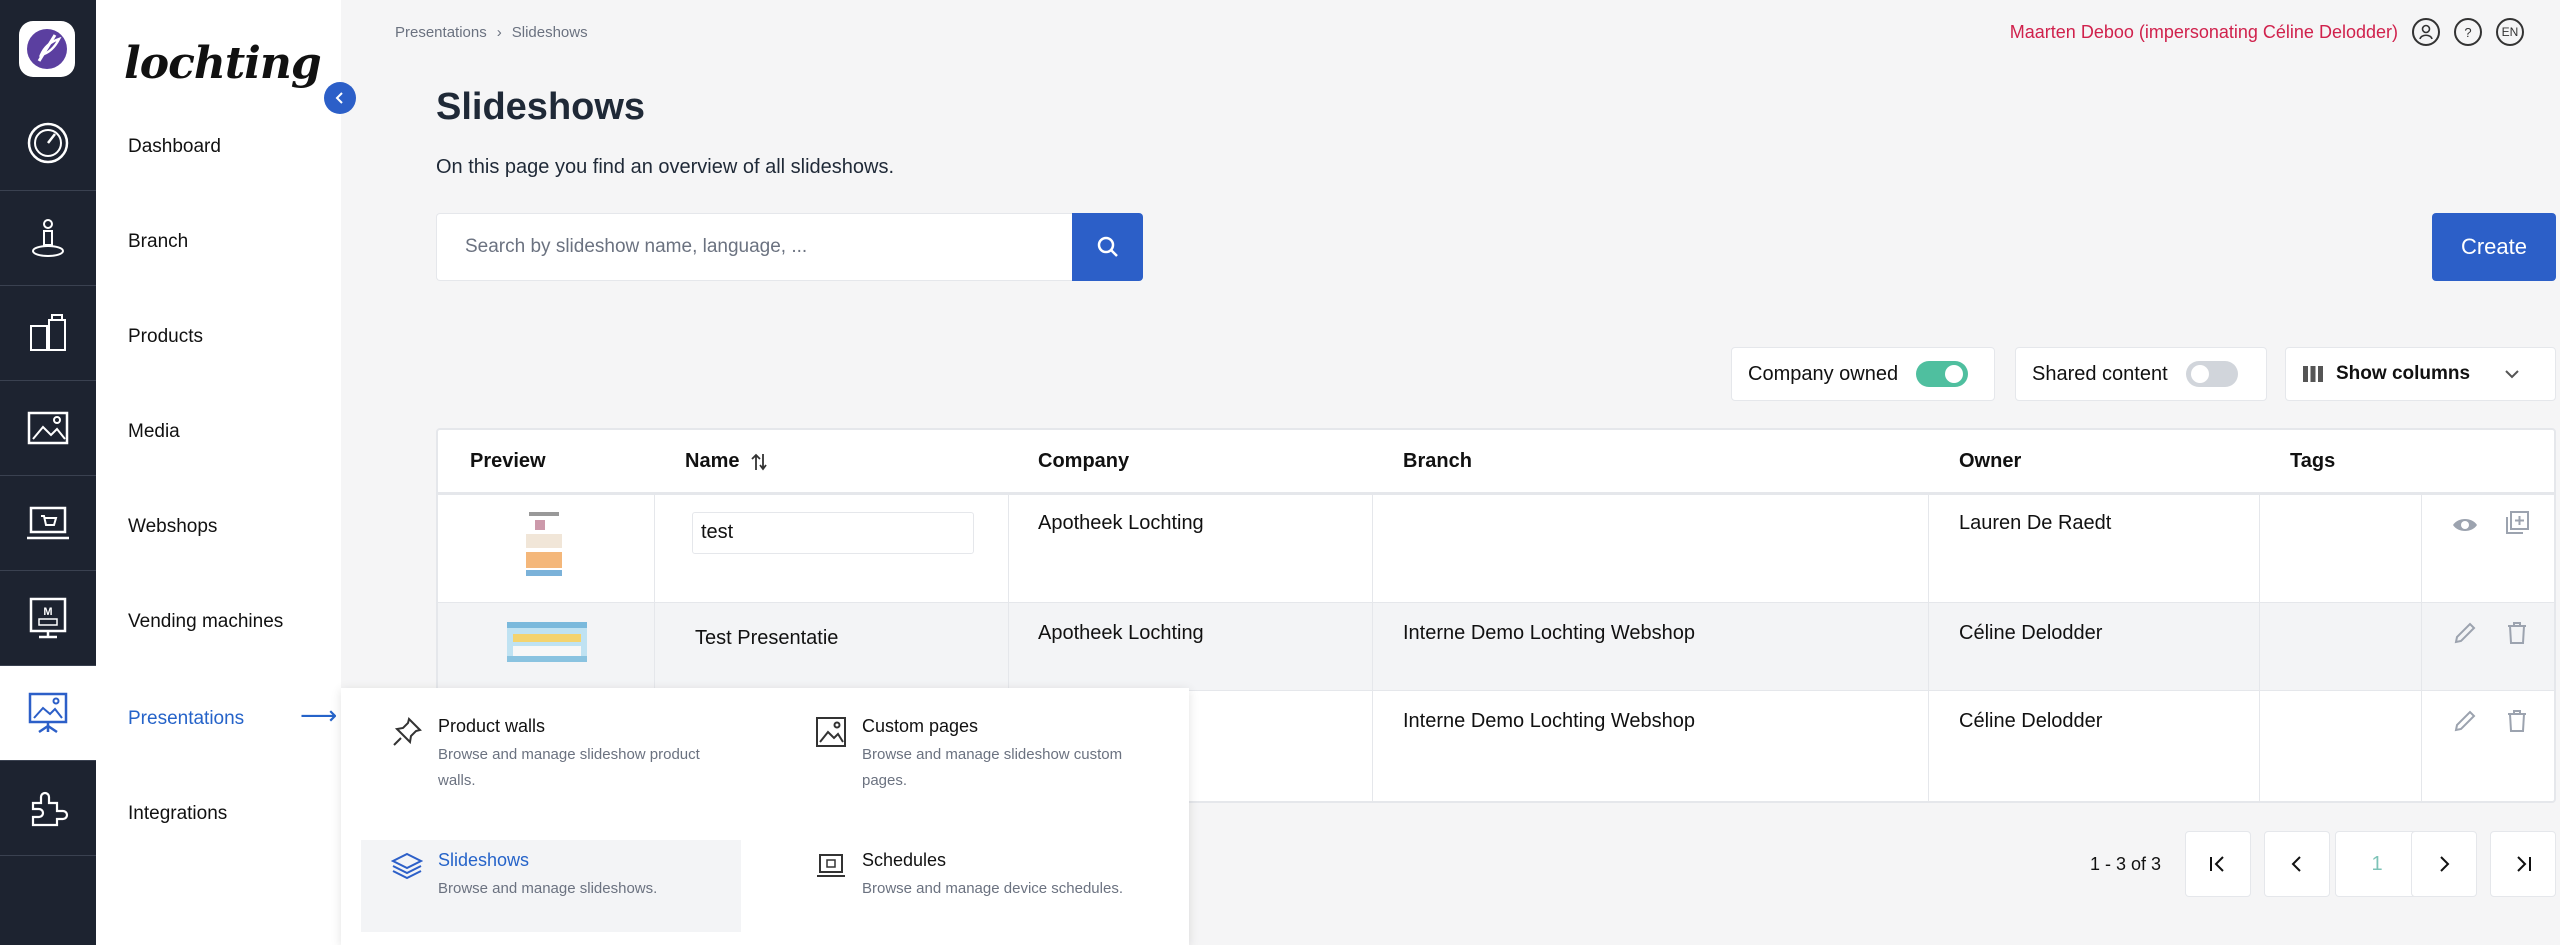 This screenshot has height=945, width=2560. I want to click on language-icon: EN, so click(2510, 32).